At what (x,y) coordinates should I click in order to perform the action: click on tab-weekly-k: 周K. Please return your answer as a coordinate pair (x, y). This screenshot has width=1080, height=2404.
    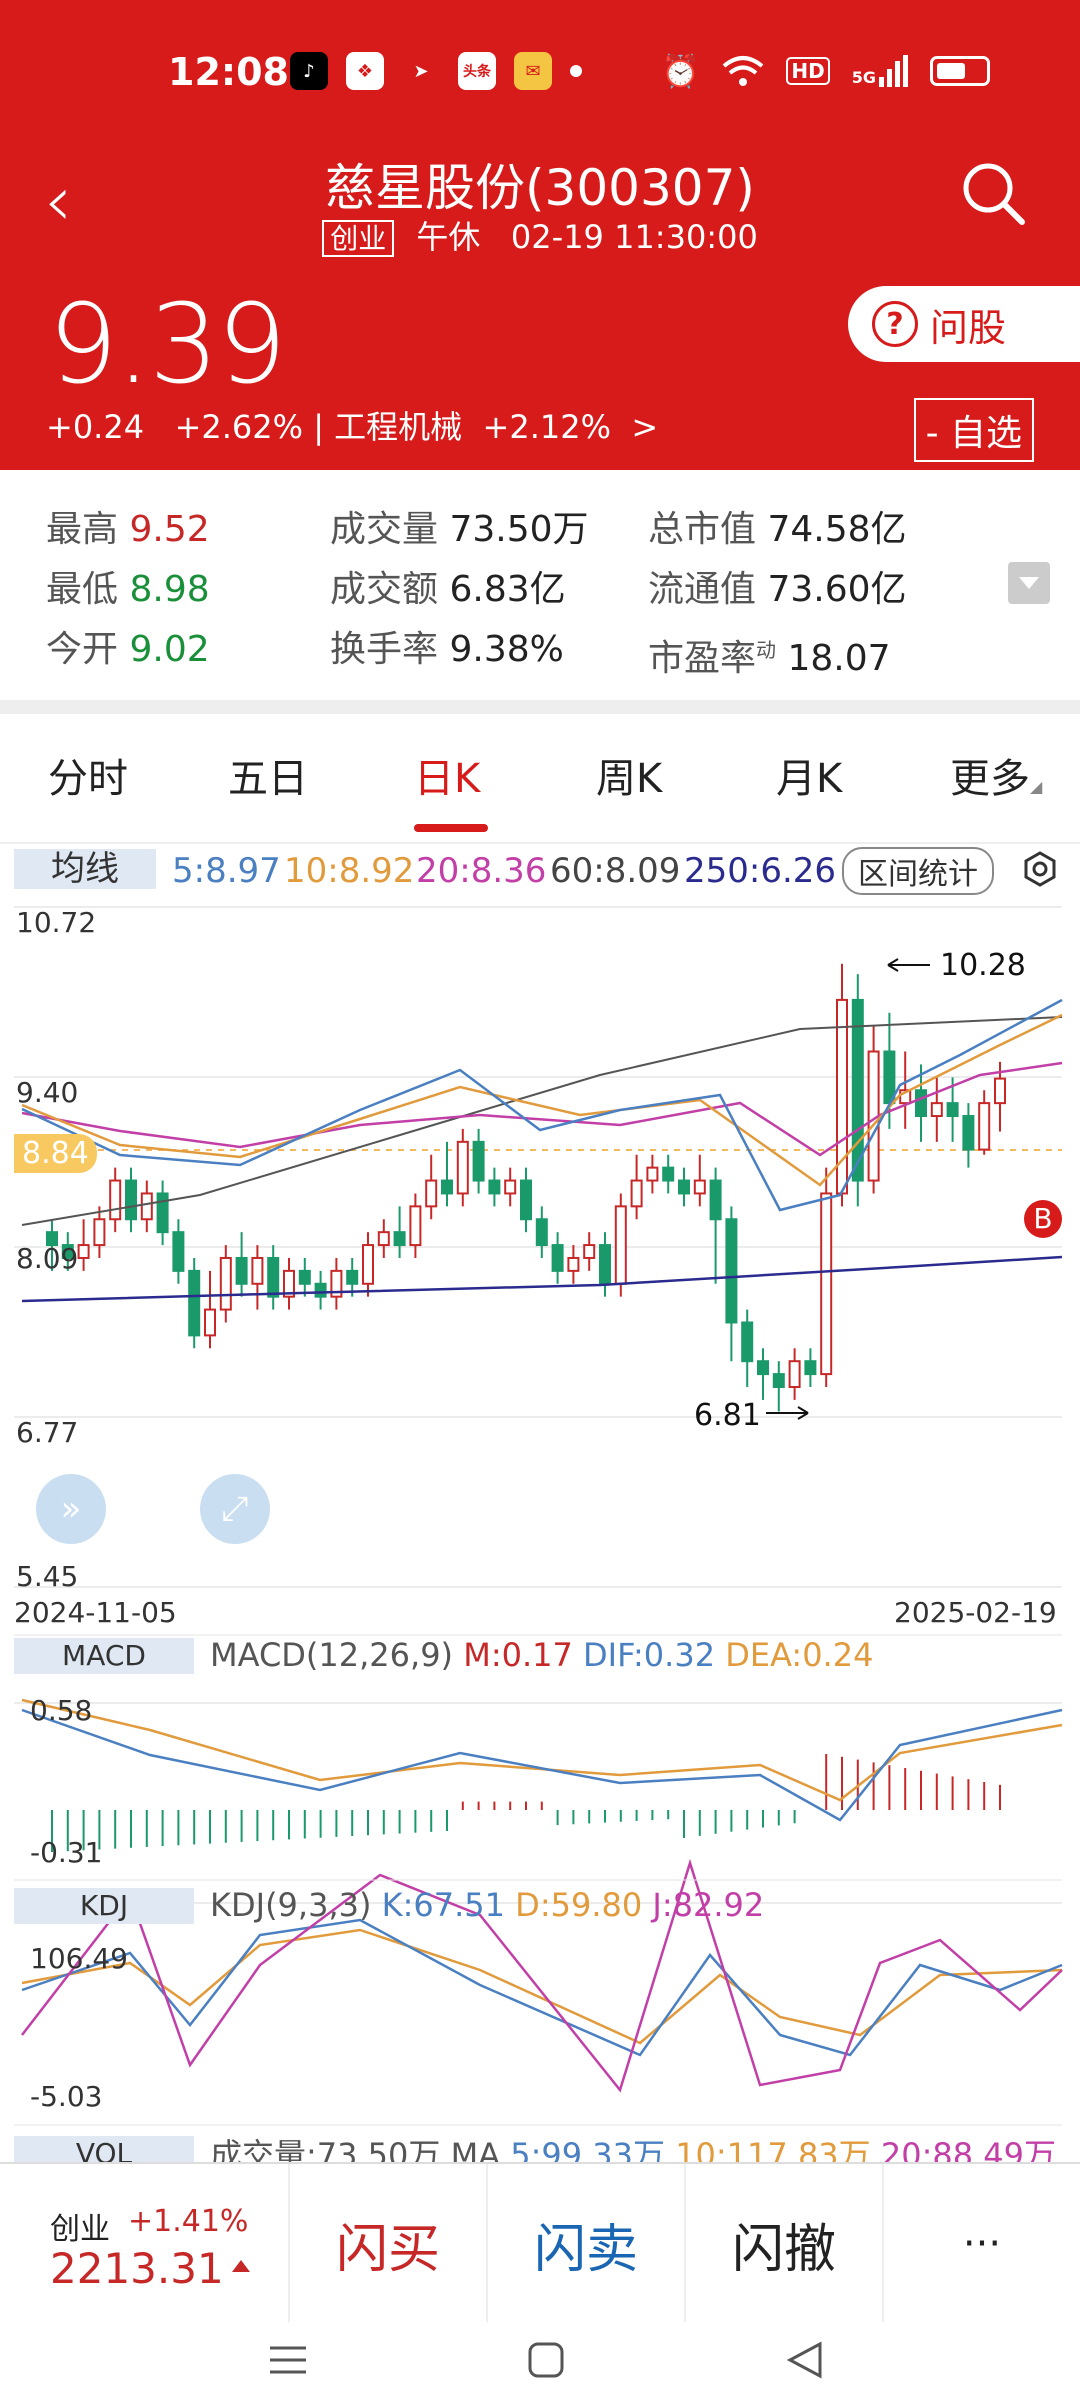
    Looking at the image, I should click on (629, 775).